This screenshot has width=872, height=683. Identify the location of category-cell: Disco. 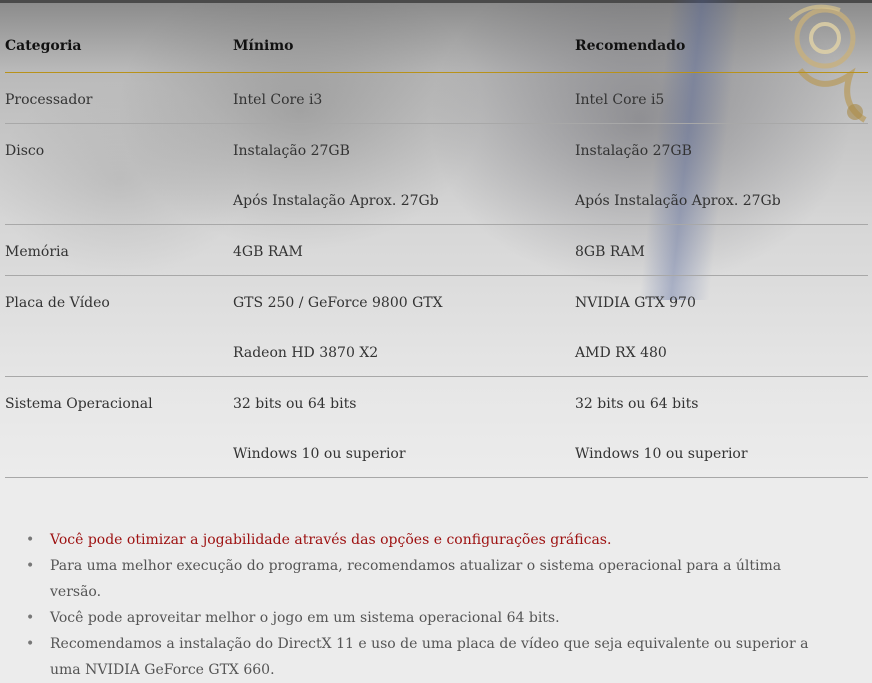
(119, 174).